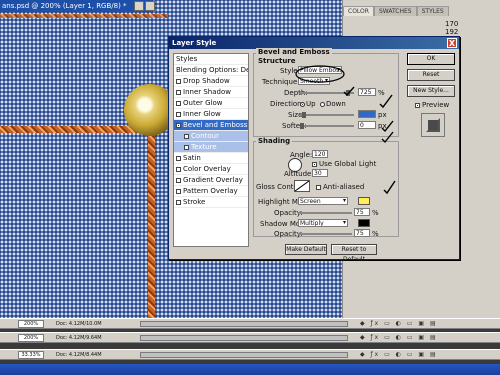  I want to click on stitch-seam-top, so click(84, 16).